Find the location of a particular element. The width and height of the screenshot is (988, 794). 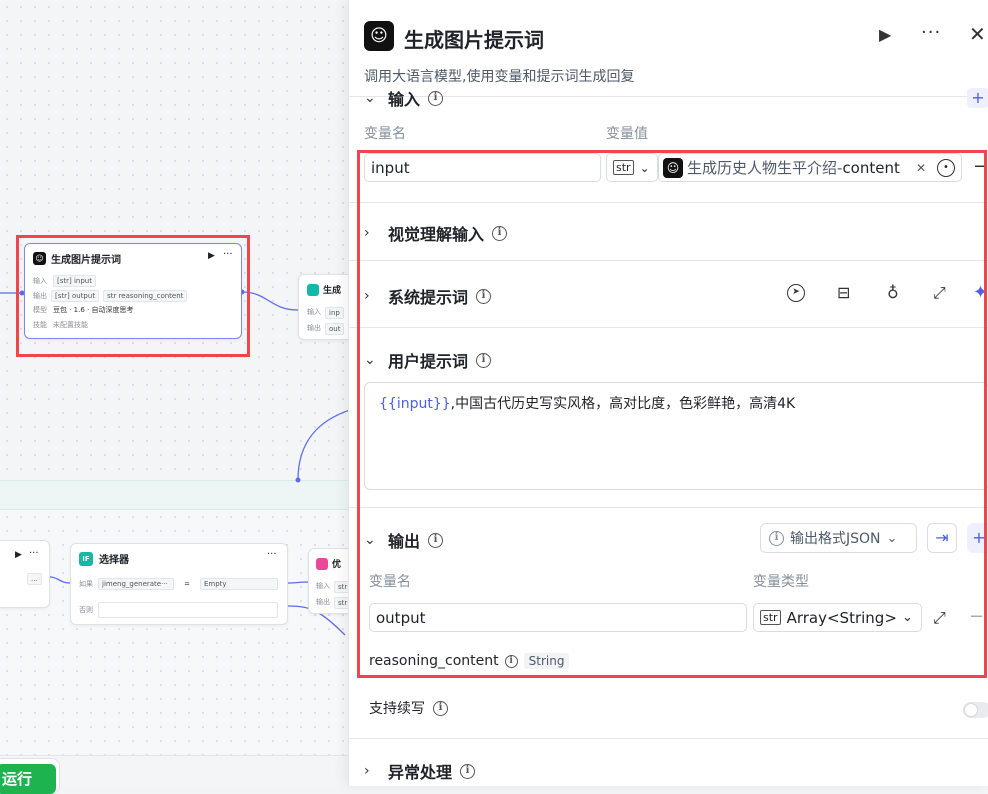

input-section-header: ⌄ 输入 i is located at coordinates (404, 98).